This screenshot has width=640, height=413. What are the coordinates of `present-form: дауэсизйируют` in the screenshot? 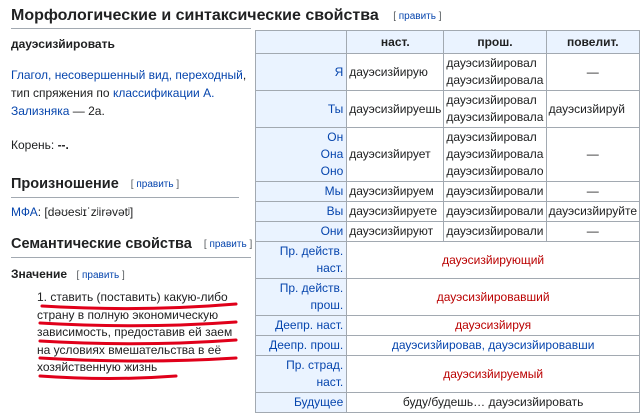 It's located at (395, 231).